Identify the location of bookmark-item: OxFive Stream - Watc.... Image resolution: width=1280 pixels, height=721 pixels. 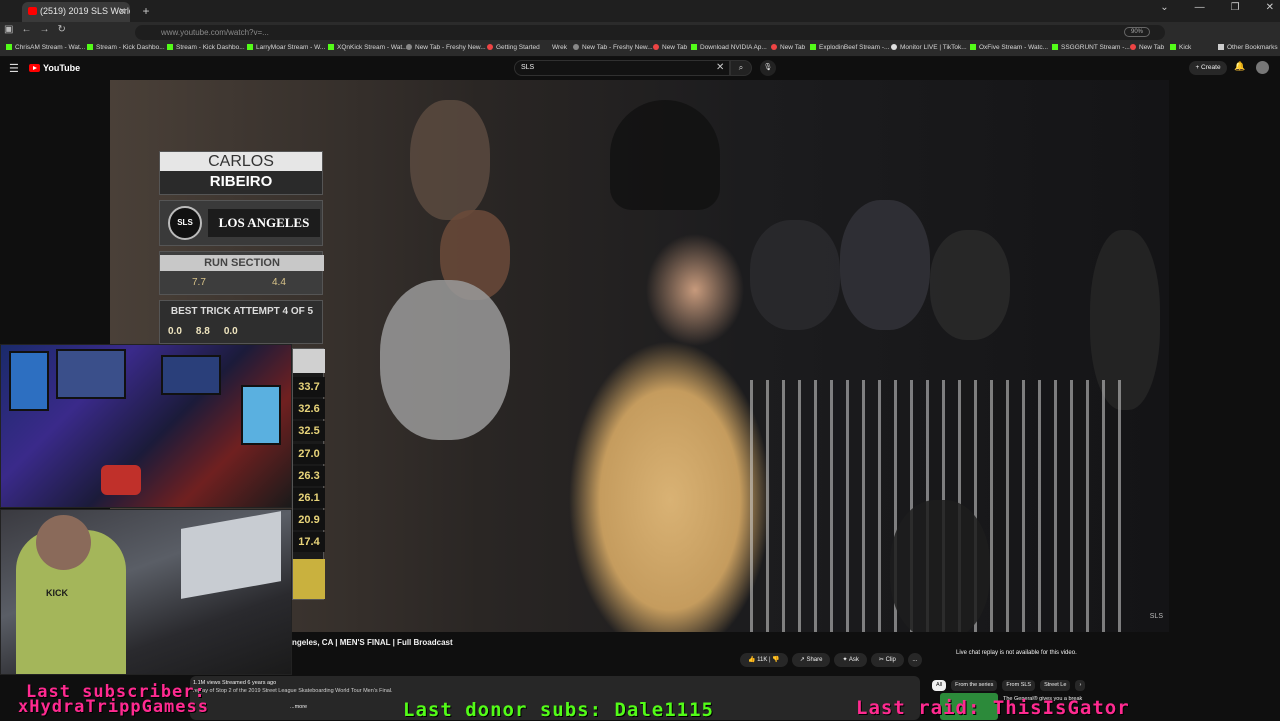
(1009, 47).